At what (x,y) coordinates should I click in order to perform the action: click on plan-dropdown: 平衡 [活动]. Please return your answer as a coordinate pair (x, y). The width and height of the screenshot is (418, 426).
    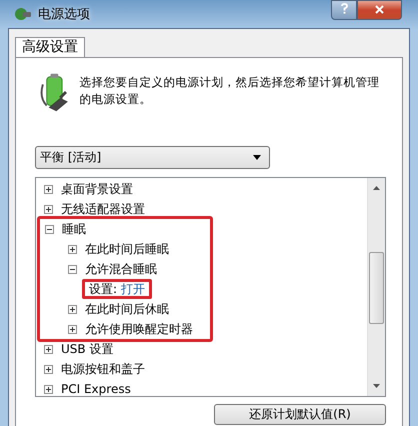
    Looking at the image, I should click on (152, 157).